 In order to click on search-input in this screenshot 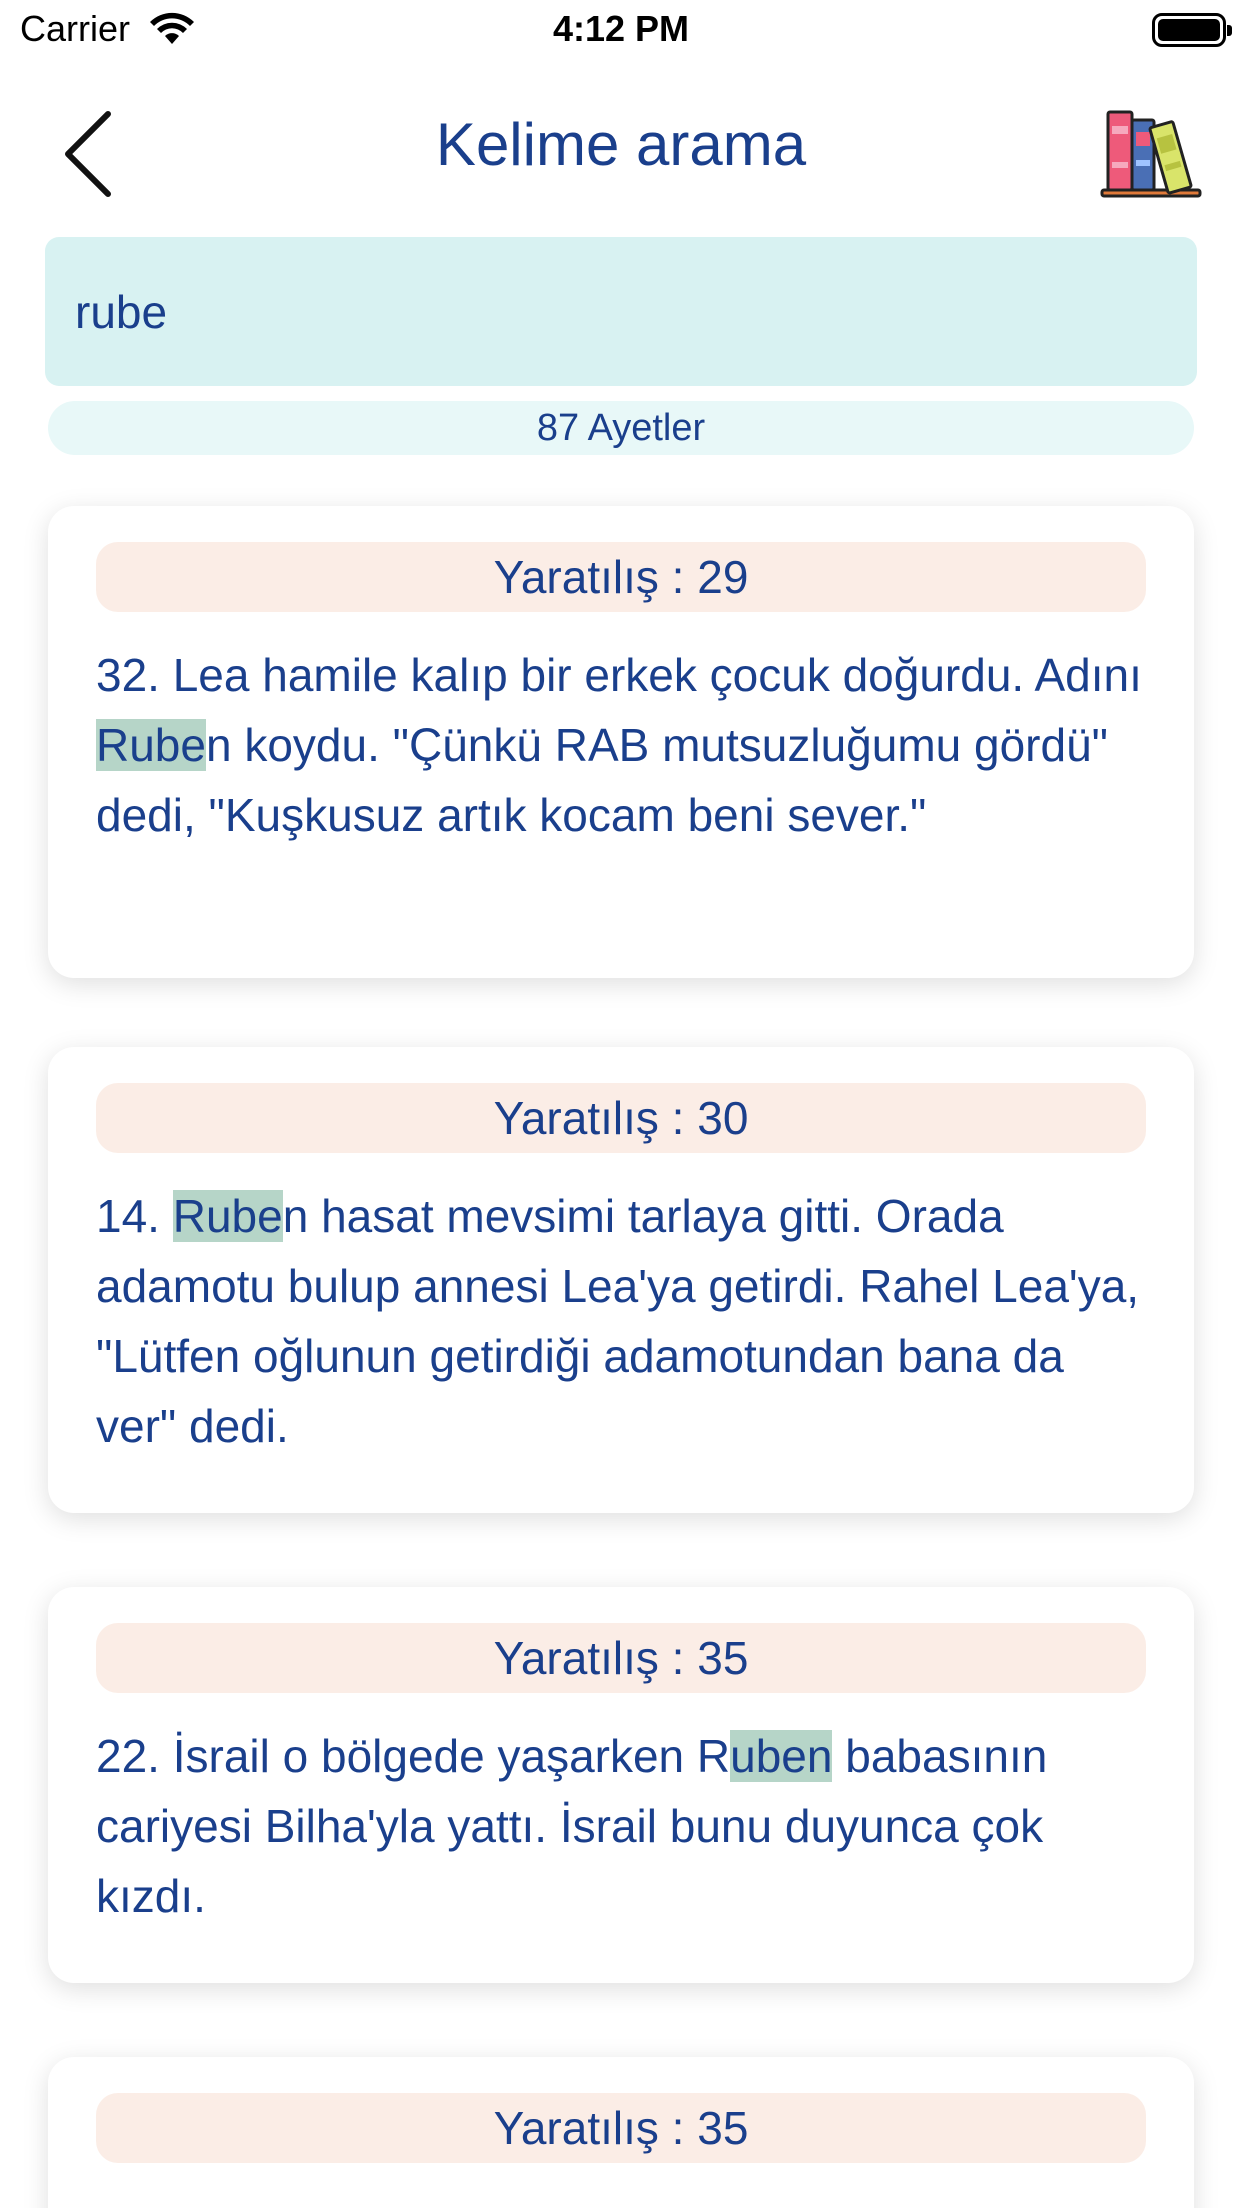, I will do `click(620, 311)`.